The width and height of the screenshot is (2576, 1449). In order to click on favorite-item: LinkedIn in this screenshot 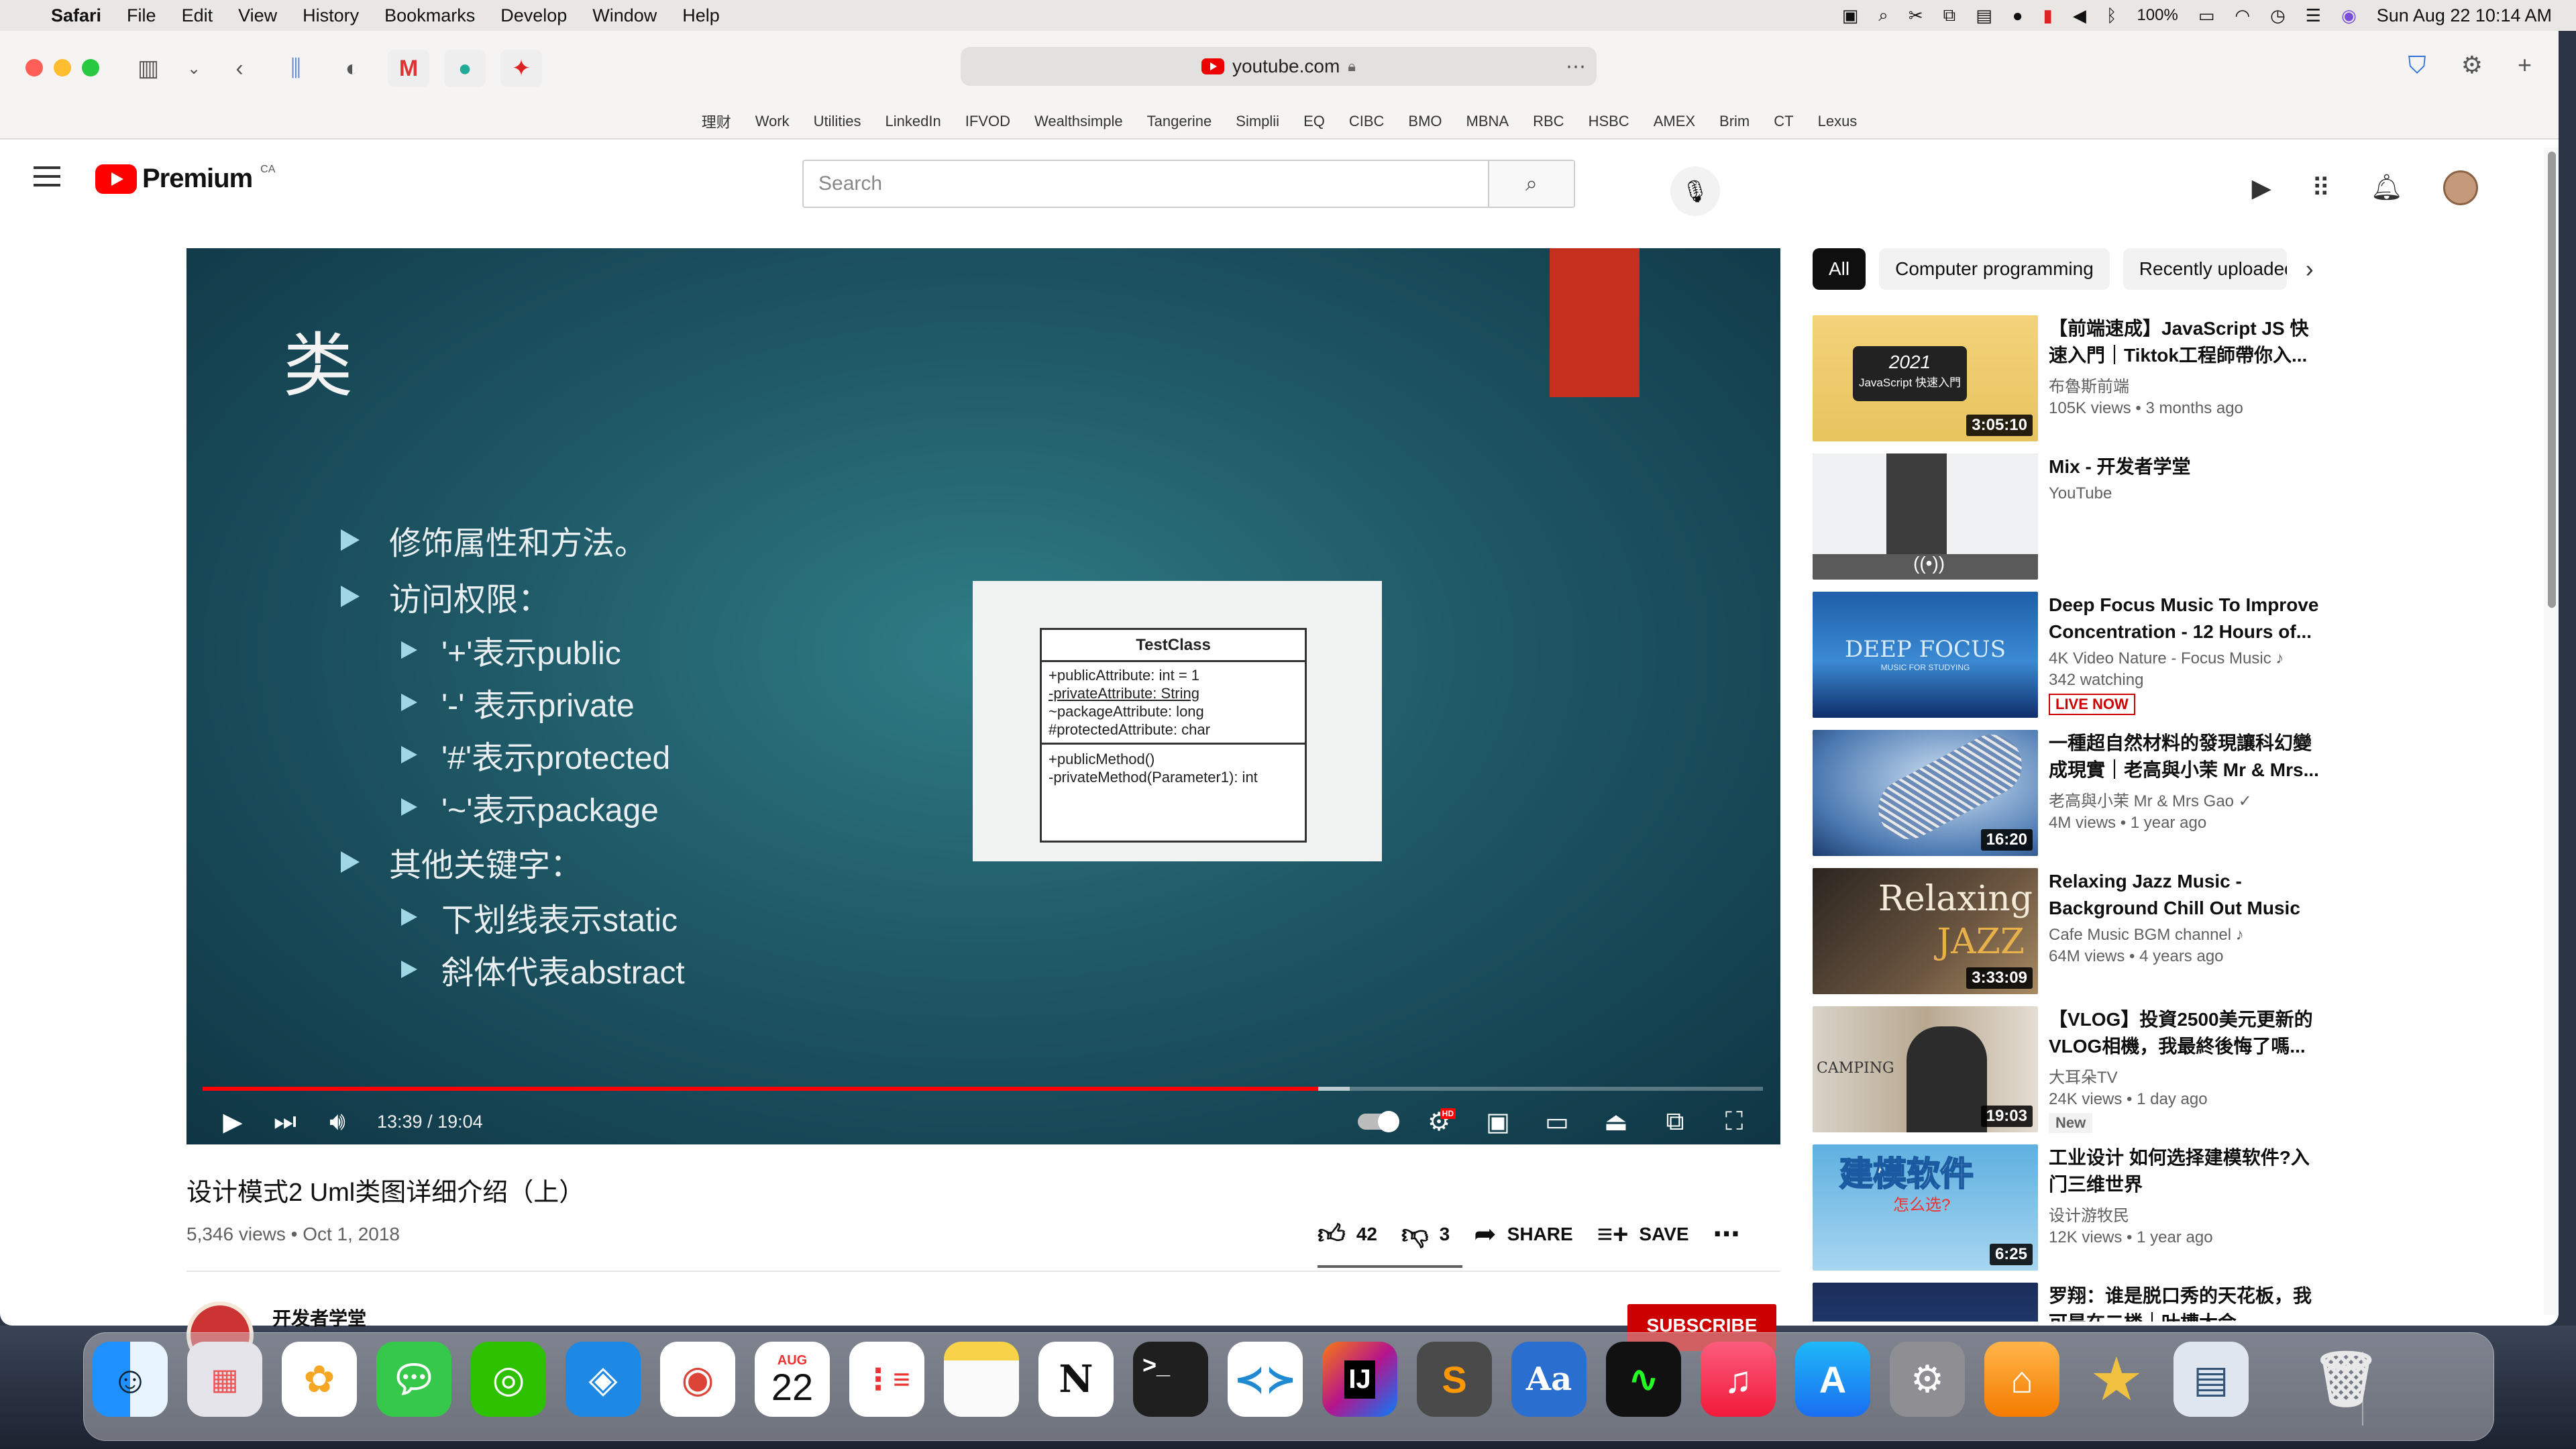, I will do `click(913, 121)`.